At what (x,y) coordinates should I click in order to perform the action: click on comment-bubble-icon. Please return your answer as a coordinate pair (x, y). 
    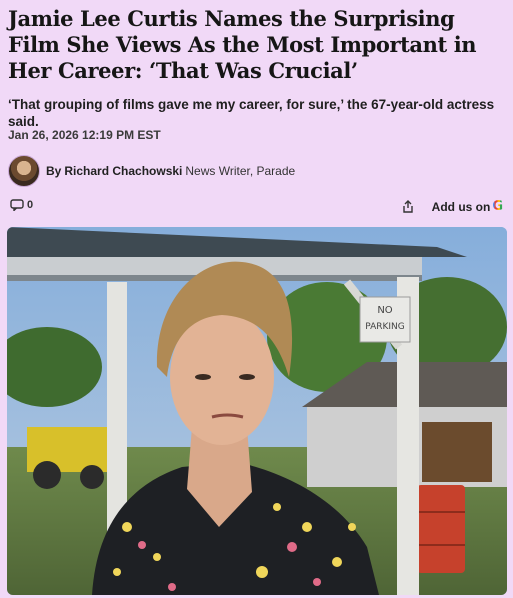
    Looking at the image, I should click on (17, 205).